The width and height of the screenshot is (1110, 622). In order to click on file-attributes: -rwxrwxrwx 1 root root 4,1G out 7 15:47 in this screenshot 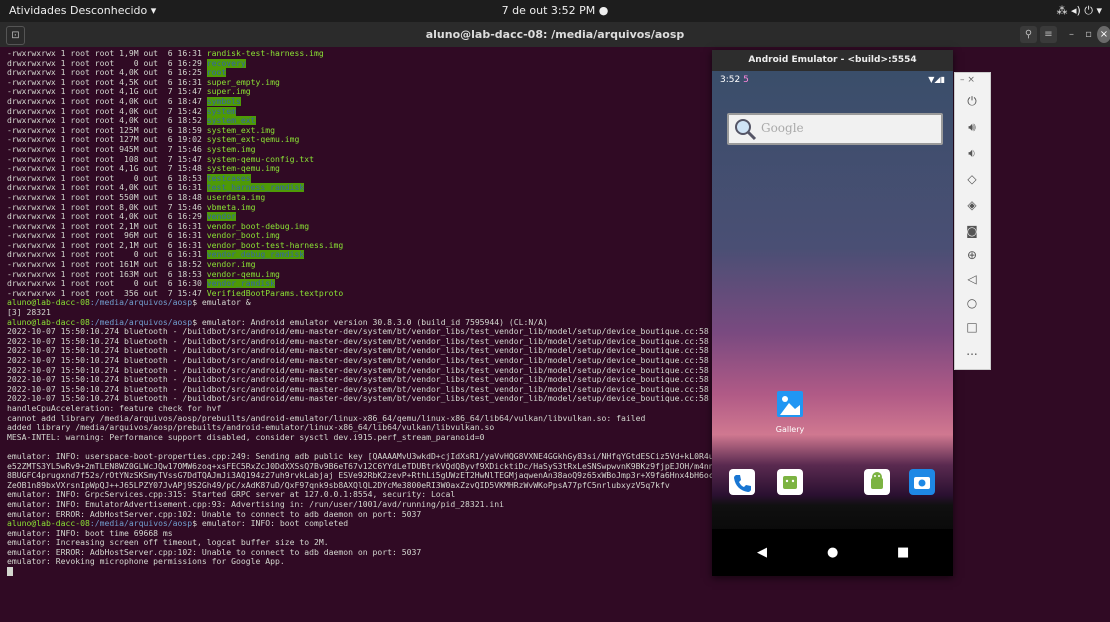, I will do `click(107, 92)`.